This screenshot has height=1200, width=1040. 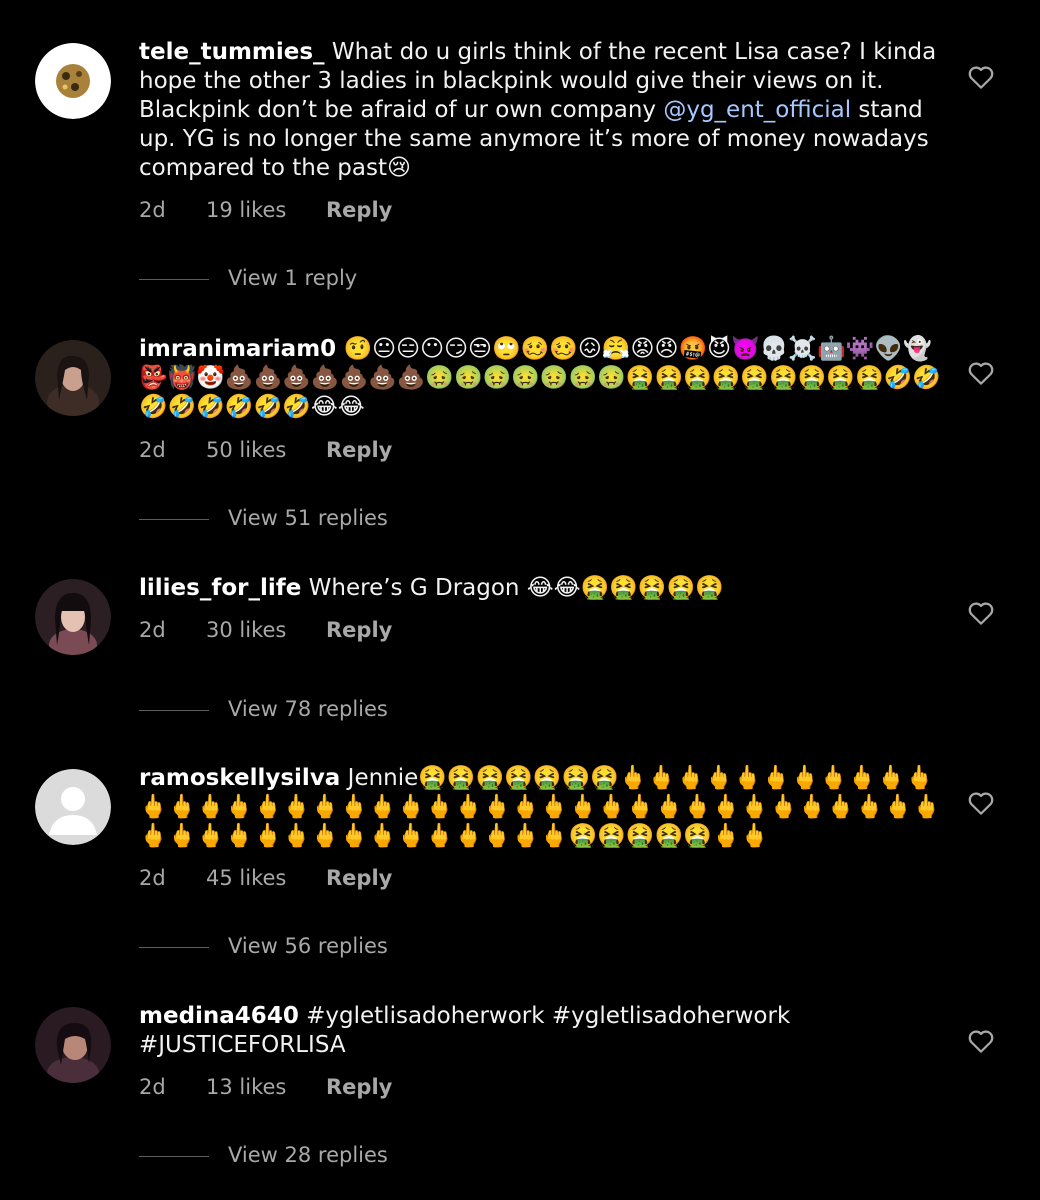 What do you see at coordinates (232, 52) in the screenshot?
I see `username: tele_tummies_` at bounding box center [232, 52].